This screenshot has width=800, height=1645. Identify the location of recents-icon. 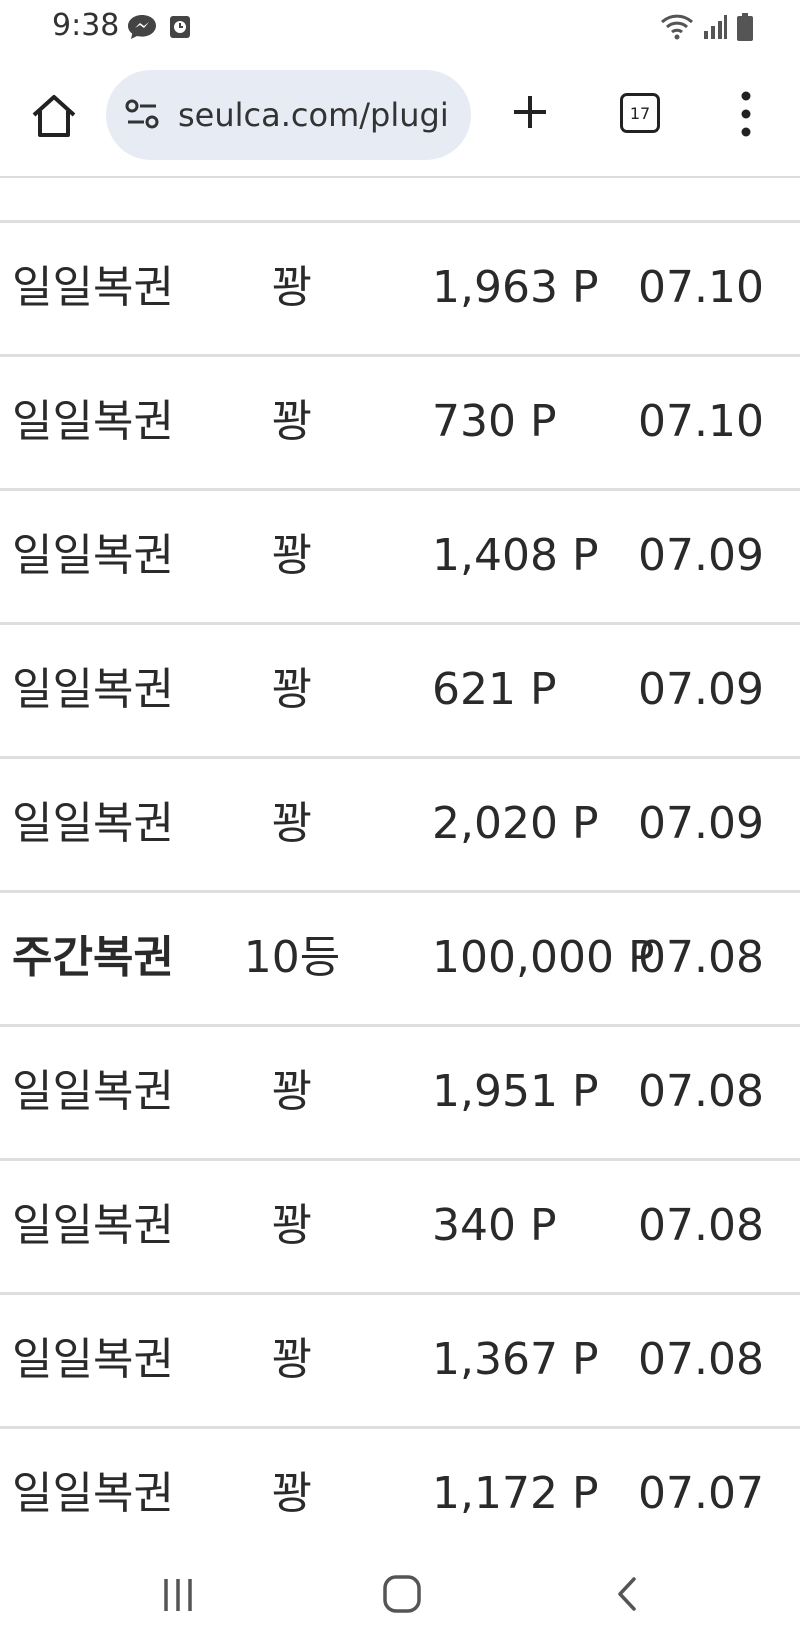
(178, 1595).